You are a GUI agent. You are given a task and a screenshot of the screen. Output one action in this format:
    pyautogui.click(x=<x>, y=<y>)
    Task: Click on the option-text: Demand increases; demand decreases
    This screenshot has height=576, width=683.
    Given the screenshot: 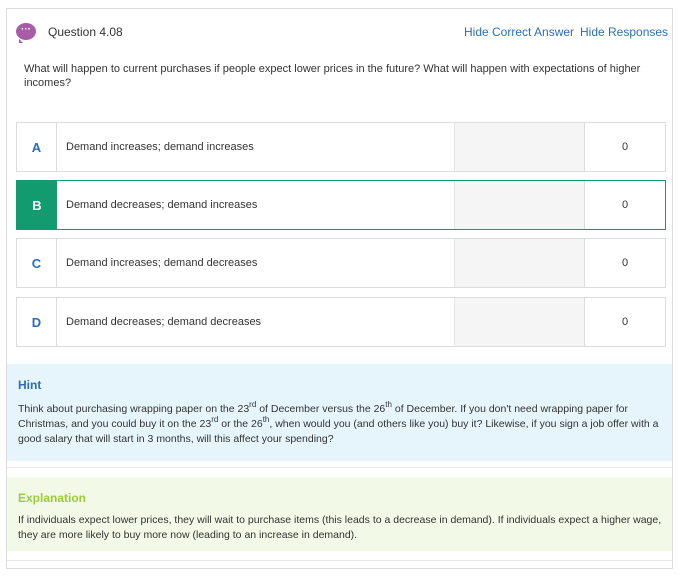 What is the action you would take?
    pyautogui.click(x=162, y=263)
    